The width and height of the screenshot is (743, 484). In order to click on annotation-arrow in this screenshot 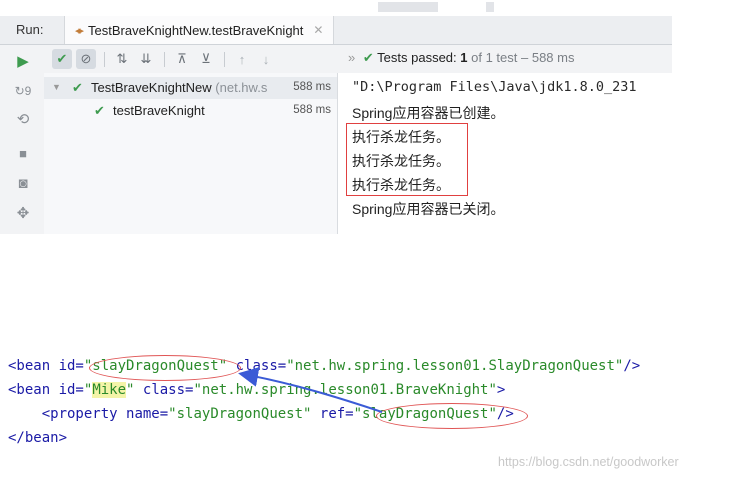, I will do `click(310, 389)`.